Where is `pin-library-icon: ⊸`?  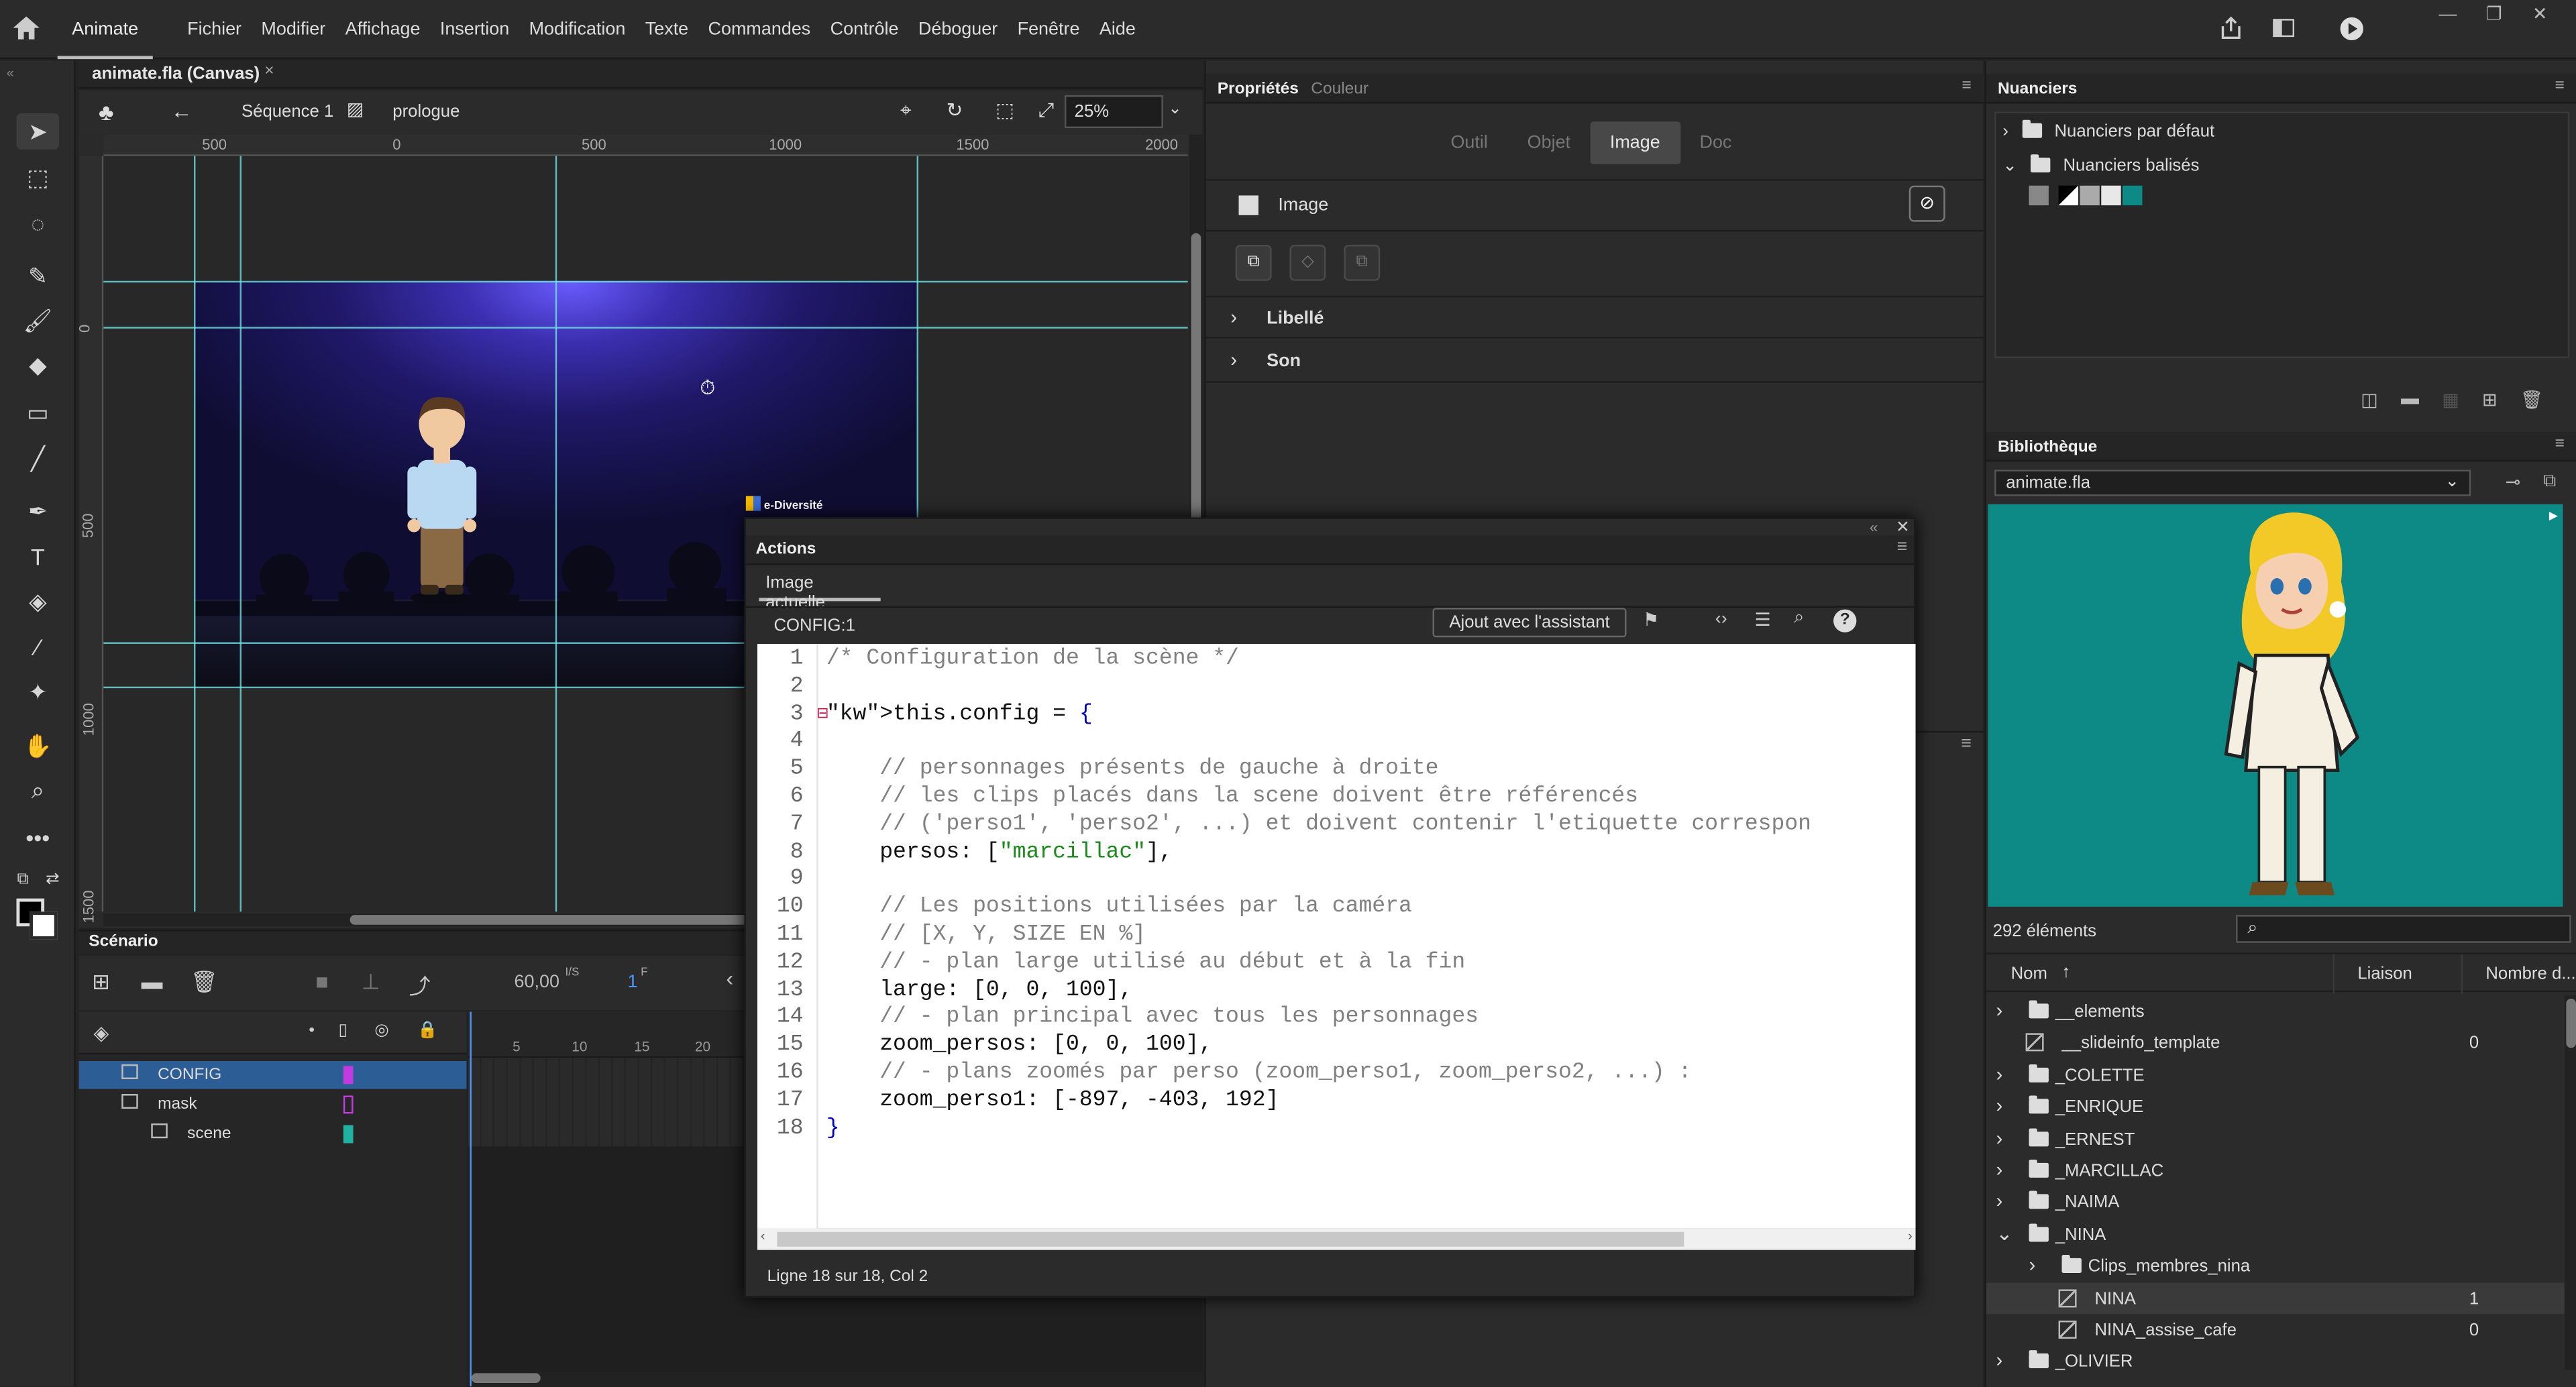
pin-library-icon: ⊸ is located at coordinates (2513, 481).